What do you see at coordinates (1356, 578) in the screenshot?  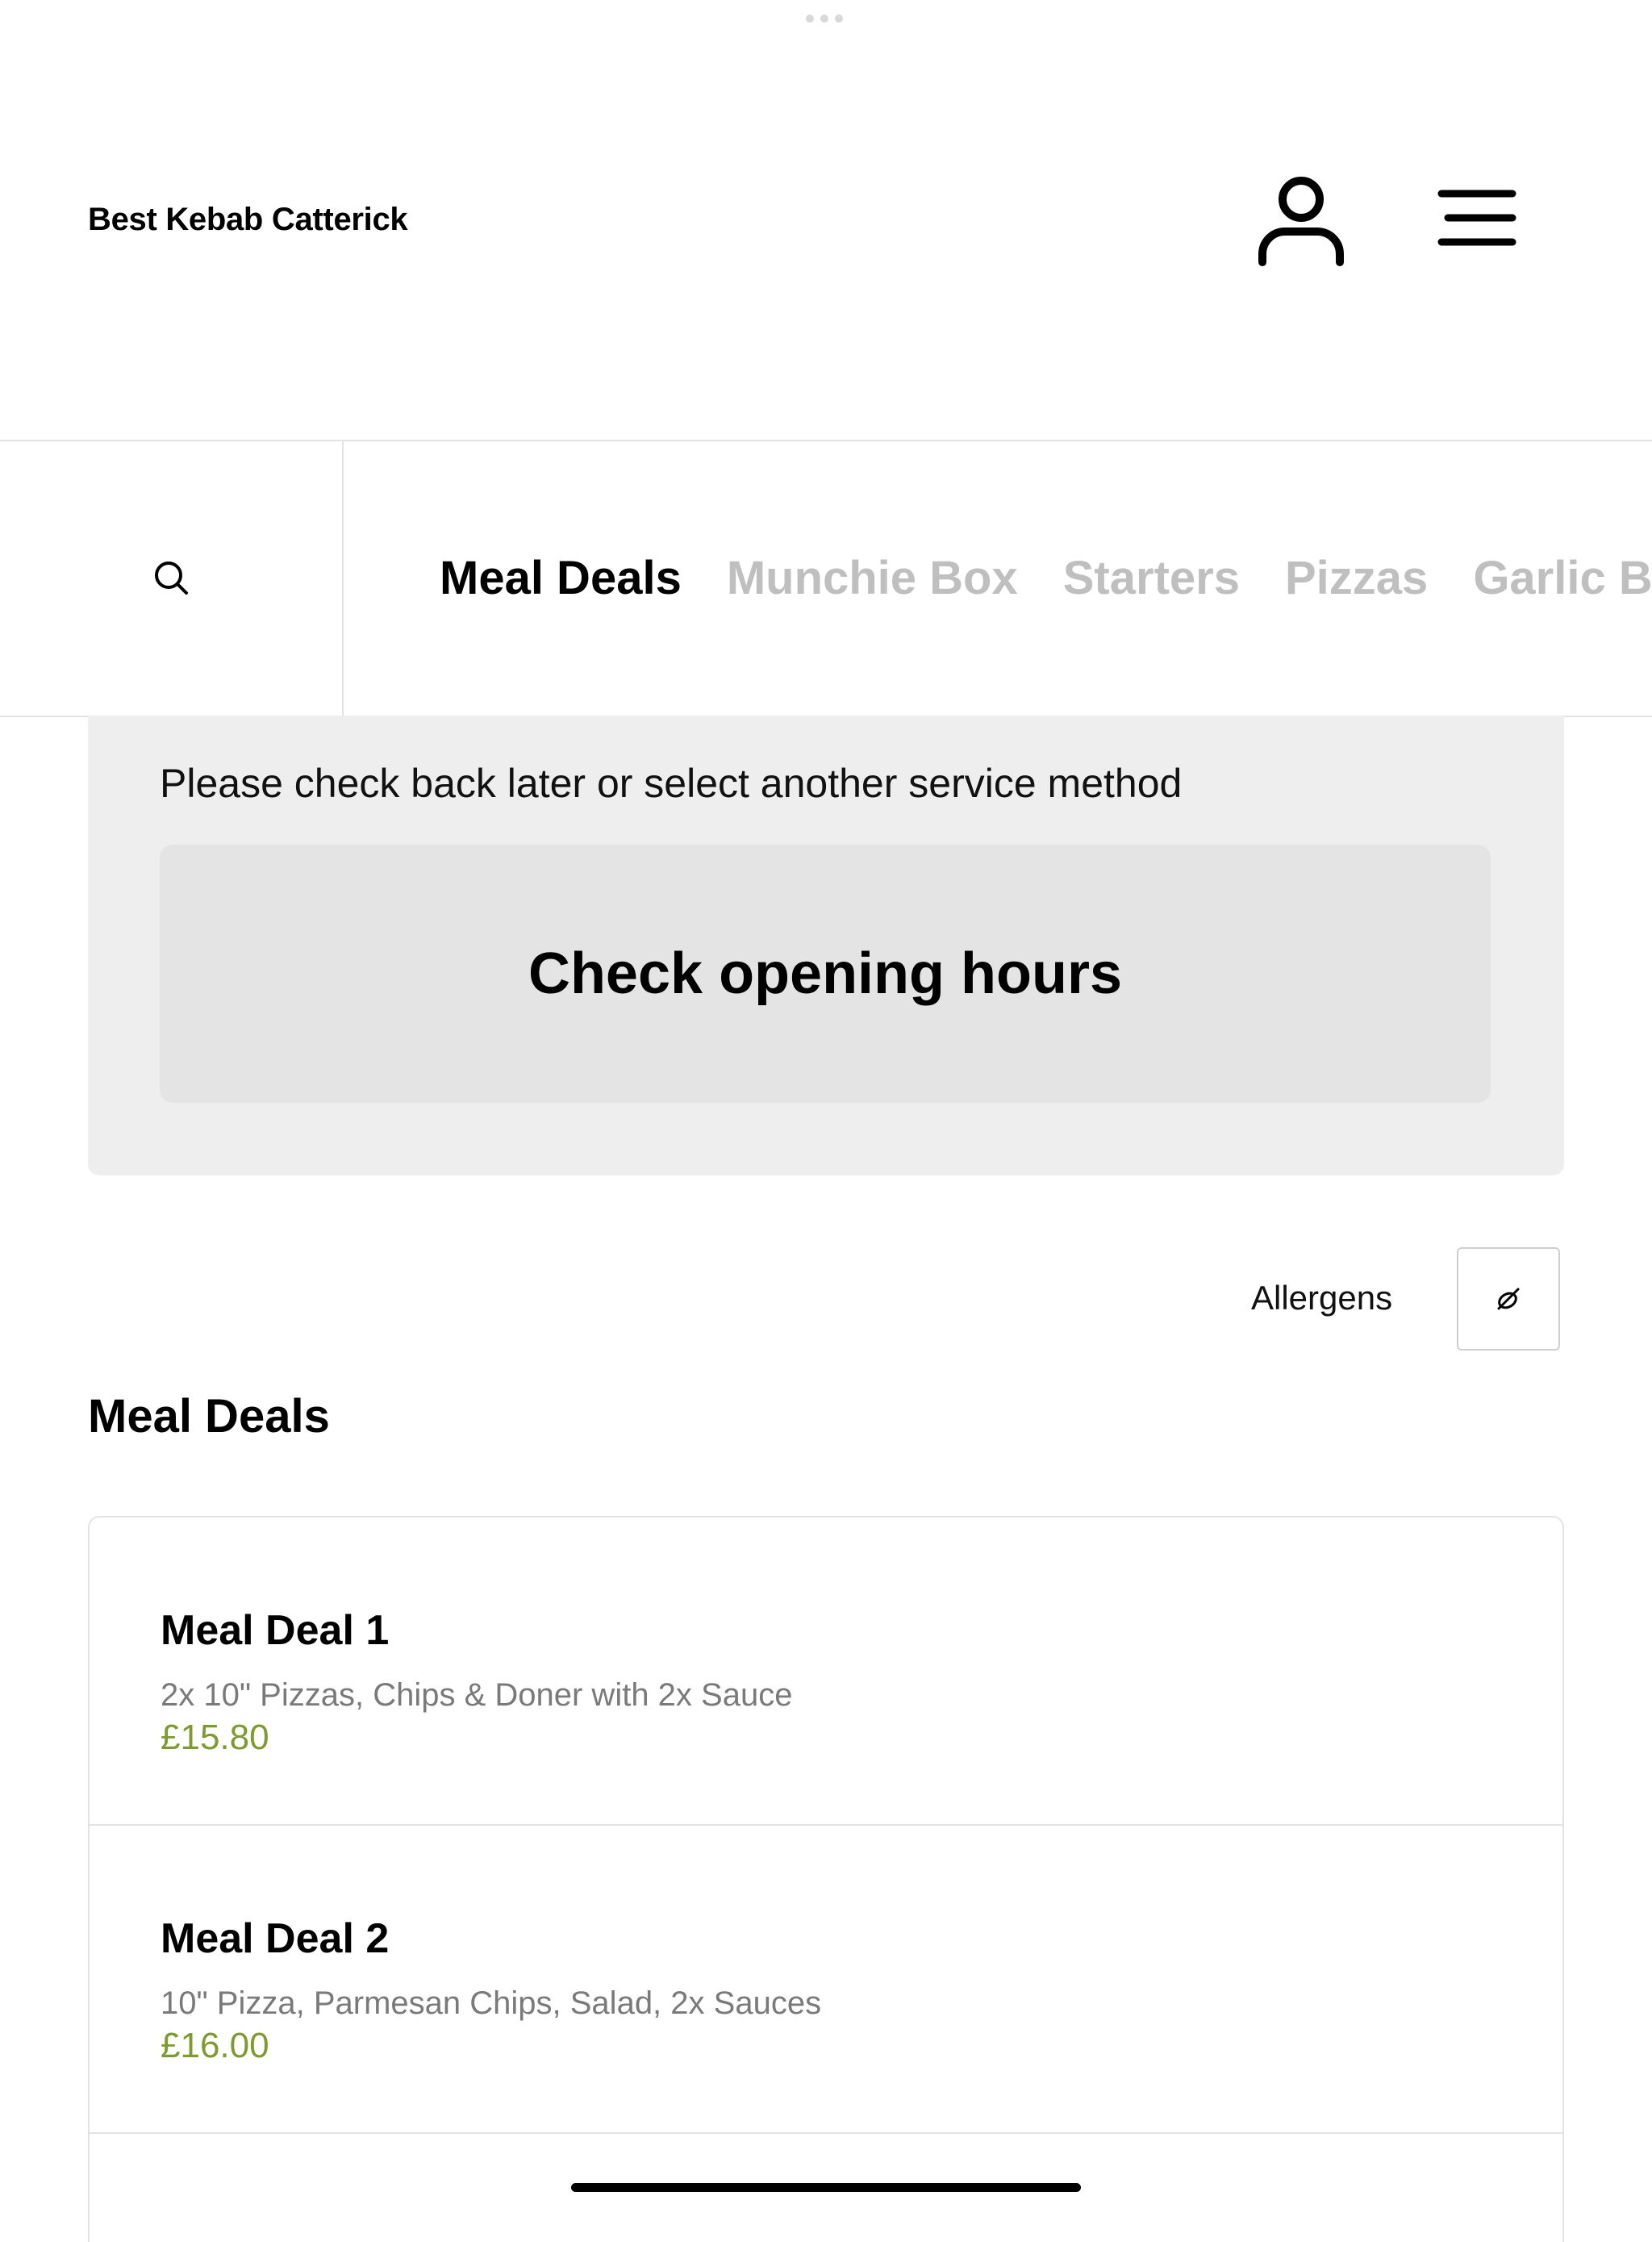 I see `tab-pizzas: Pizzas` at bounding box center [1356, 578].